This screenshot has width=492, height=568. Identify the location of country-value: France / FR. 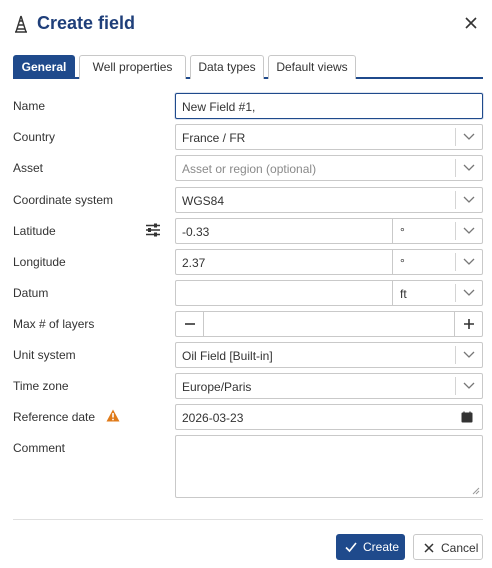
(214, 138).